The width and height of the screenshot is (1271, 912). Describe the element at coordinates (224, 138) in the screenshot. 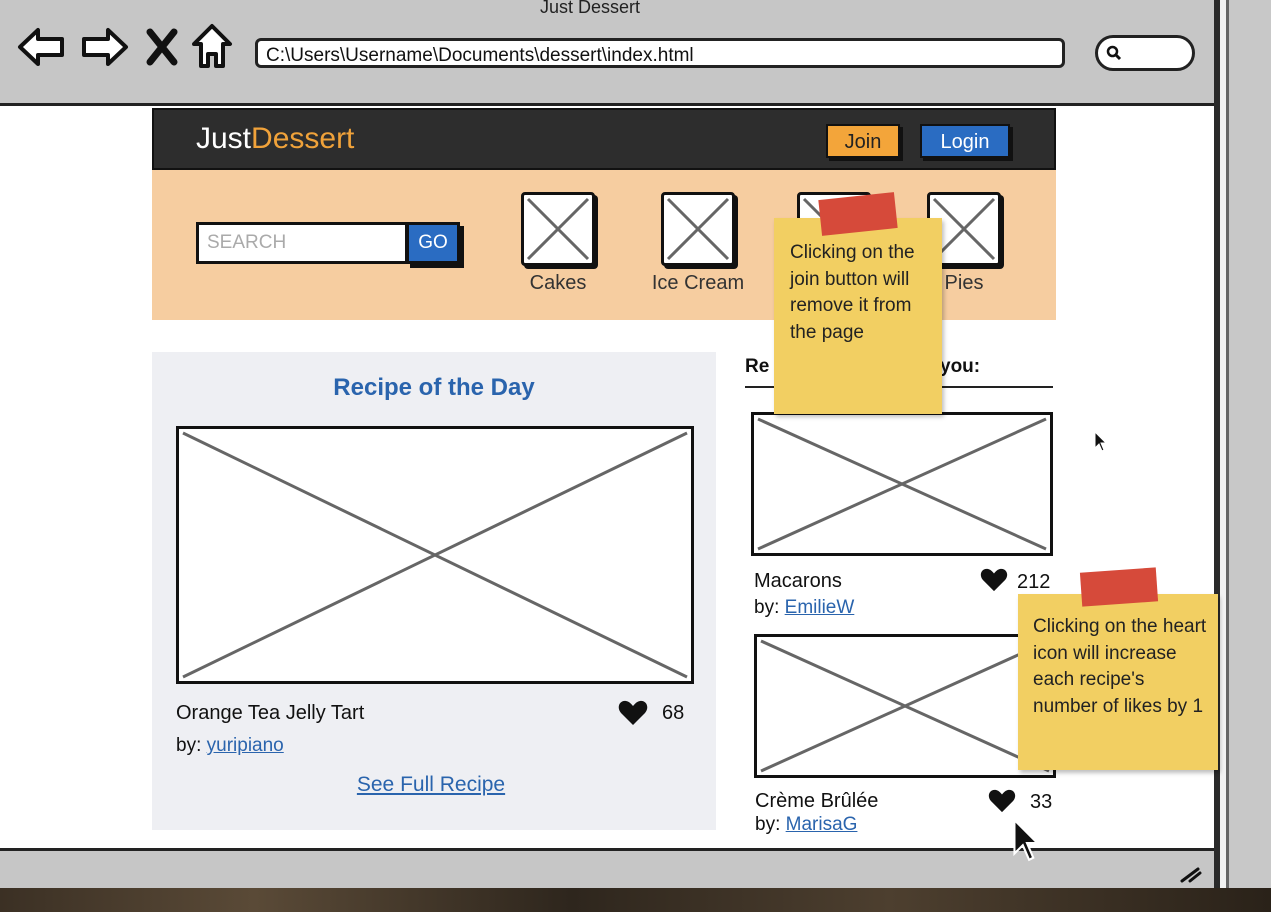

I see `logo-text-just: Just` at that location.